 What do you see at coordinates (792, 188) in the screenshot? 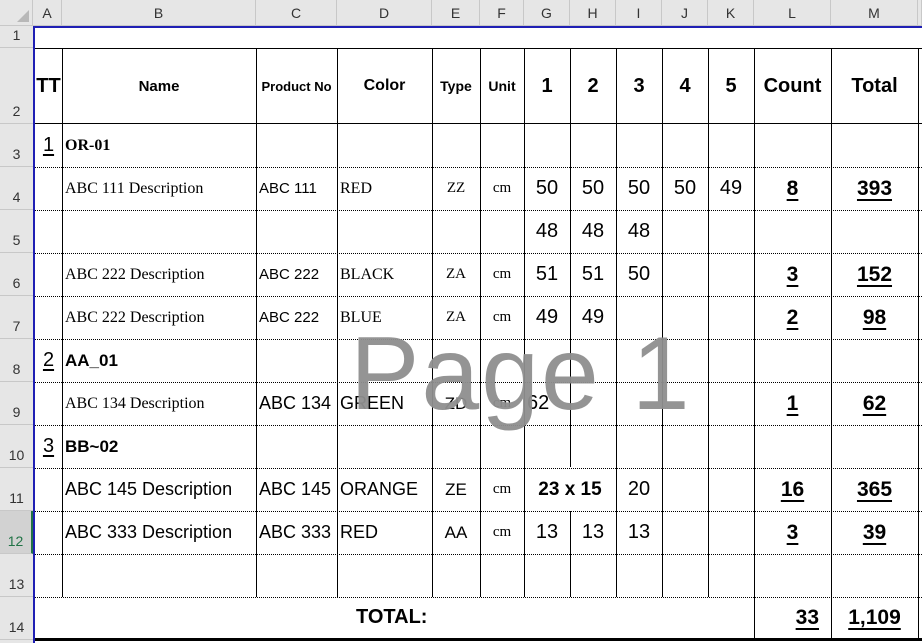
I see `item-count: 8` at bounding box center [792, 188].